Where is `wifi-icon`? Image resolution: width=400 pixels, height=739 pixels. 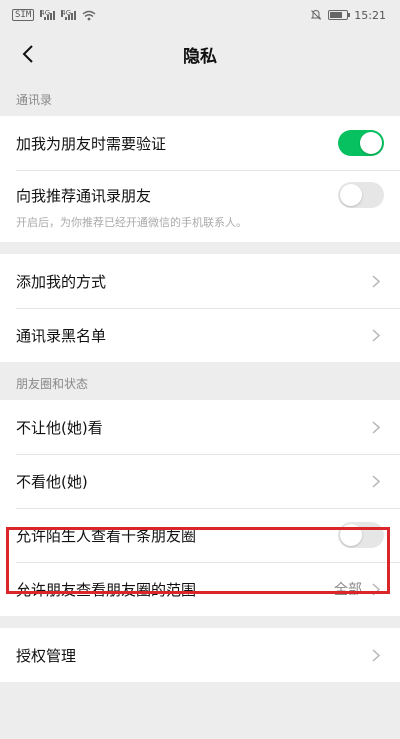 wifi-icon is located at coordinates (89, 15).